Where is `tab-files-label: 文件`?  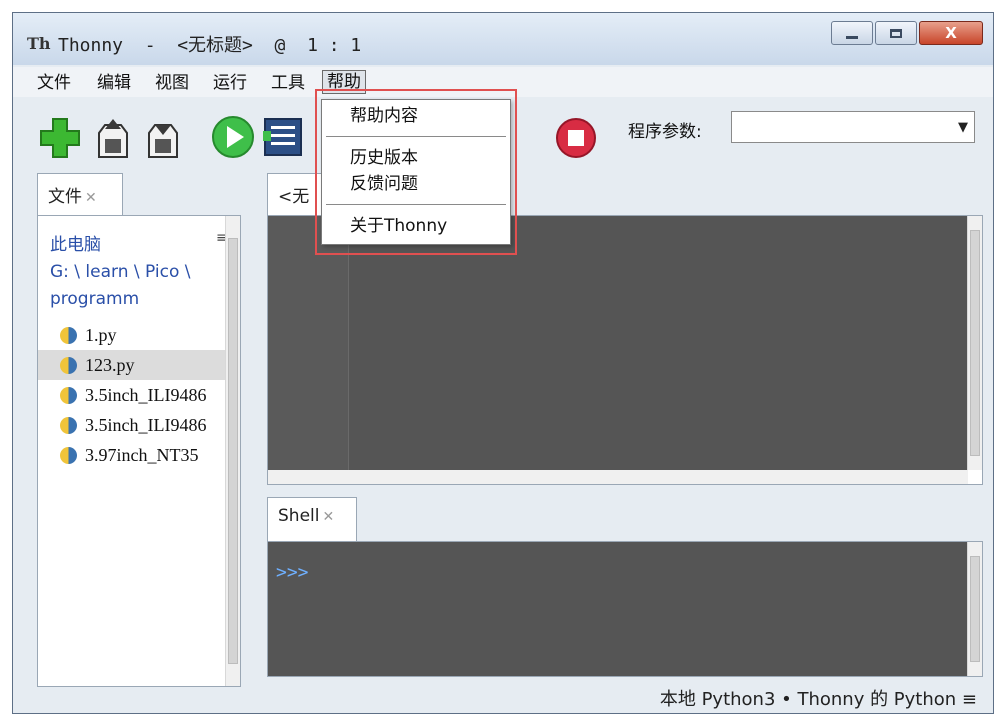
tab-files-label: 文件 is located at coordinates (65, 197).